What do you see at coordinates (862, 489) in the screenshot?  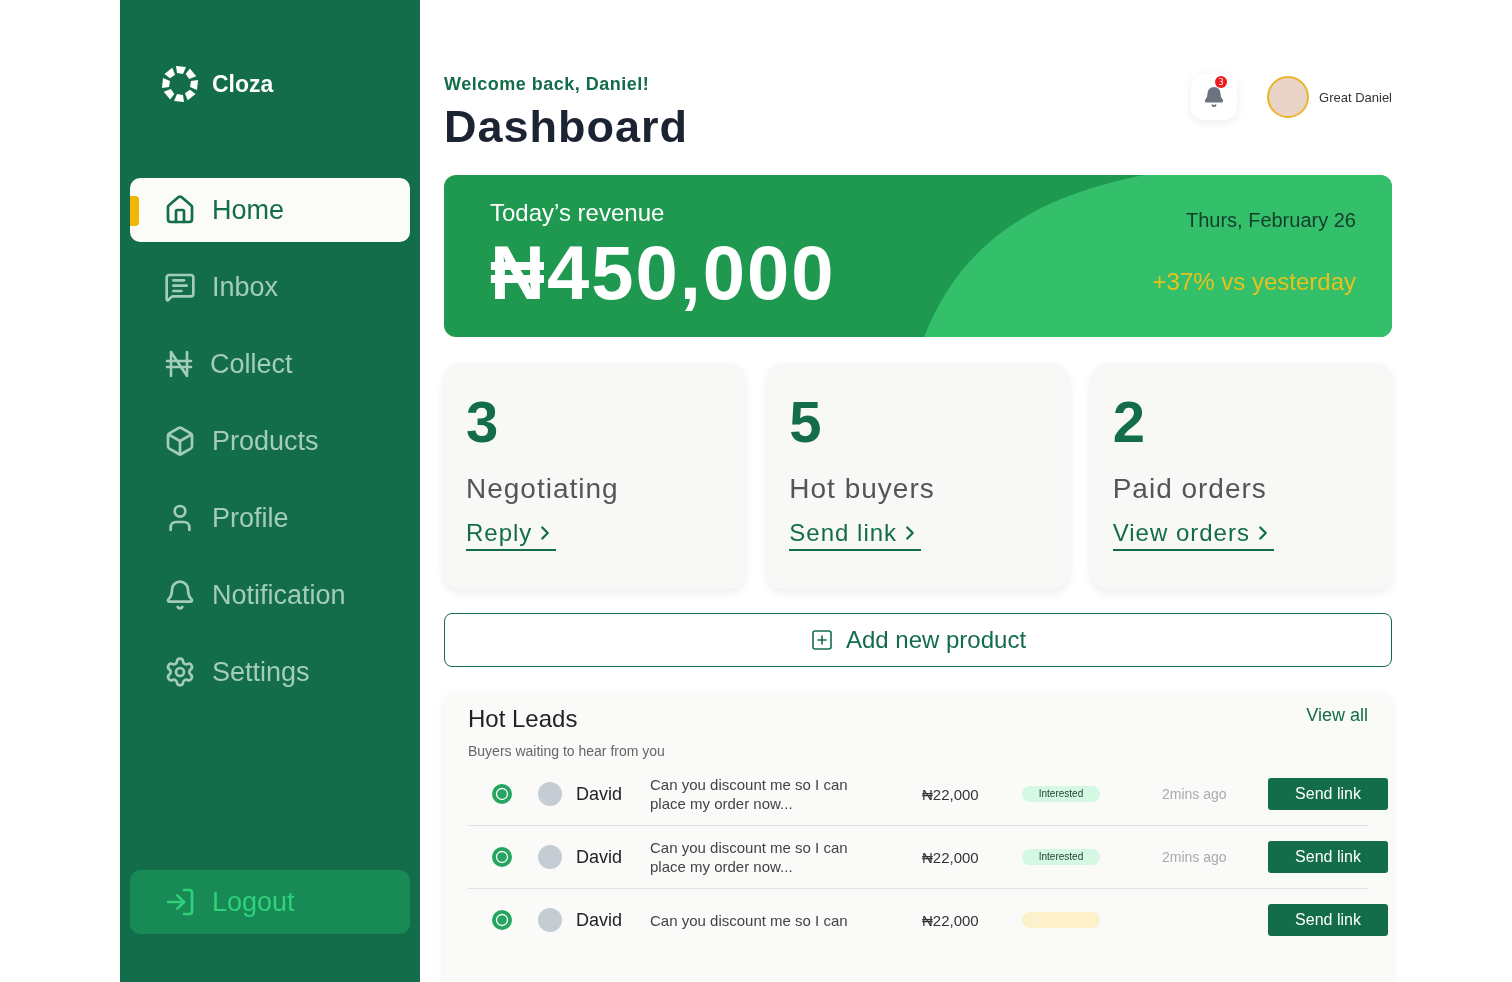 I see `stat-label: Hot buyers` at bounding box center [862, 489].